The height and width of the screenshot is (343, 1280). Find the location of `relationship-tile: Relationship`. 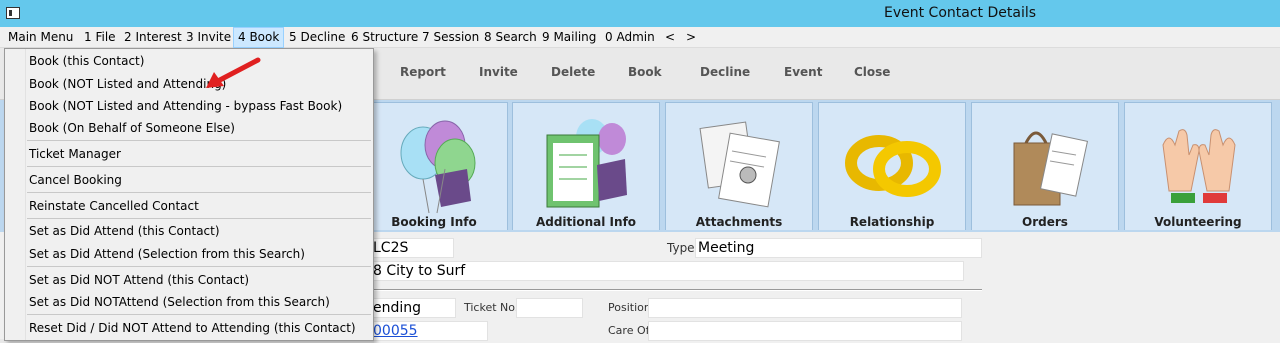

relationship-tile: Relationship is located at coordinates (892, 166).